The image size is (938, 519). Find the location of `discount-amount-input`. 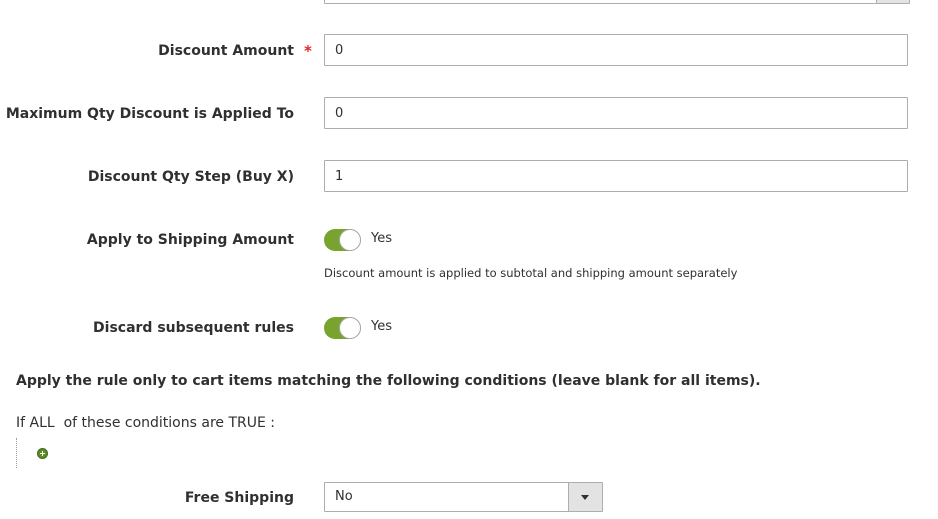

discount-amount-input is located at coordinates (616, 50).